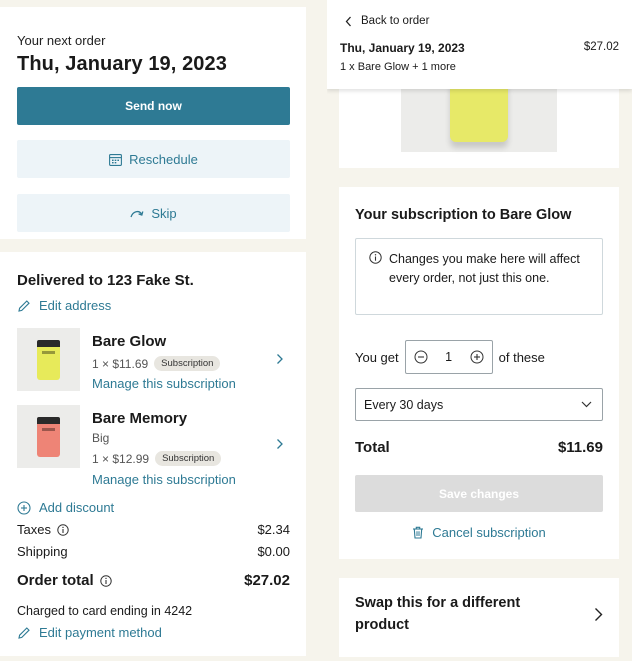  What do you see at coordinates (77, 507) in the screenshot?
I see `add-discount-label: Add discount` at bounding box center [77, 507].